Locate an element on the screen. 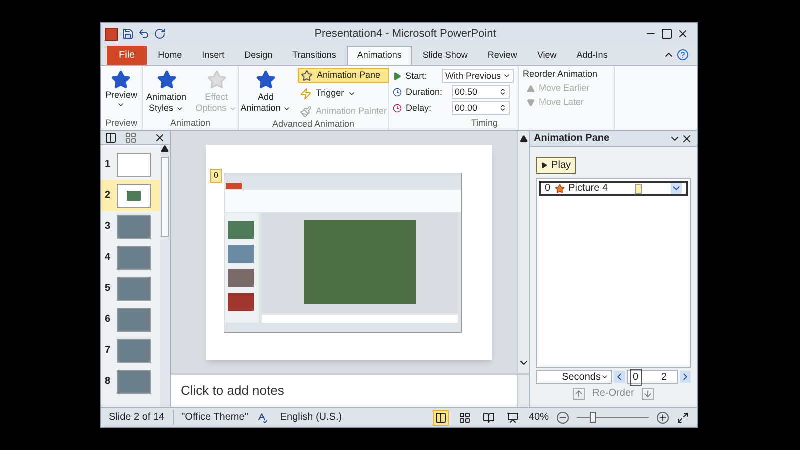 The image size is (800, 450). maximize-icon is located at coordinates (667, 34).